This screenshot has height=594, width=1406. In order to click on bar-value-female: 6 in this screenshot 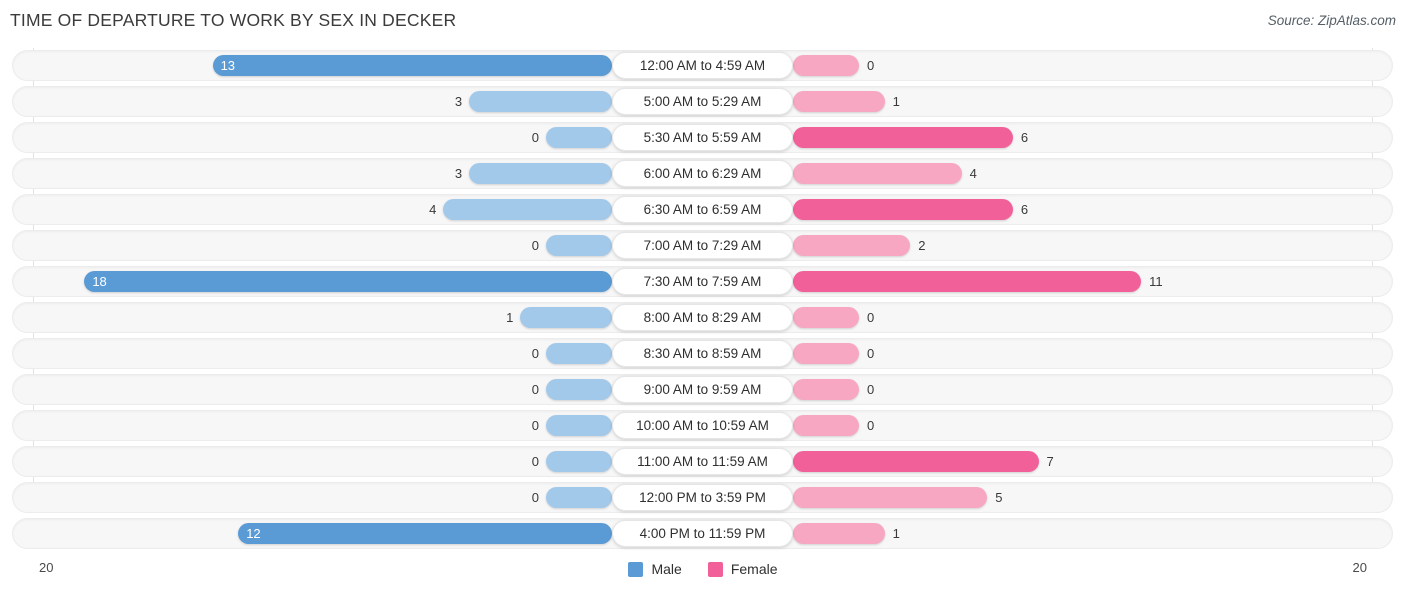, I will do `click(1024, 209)`.